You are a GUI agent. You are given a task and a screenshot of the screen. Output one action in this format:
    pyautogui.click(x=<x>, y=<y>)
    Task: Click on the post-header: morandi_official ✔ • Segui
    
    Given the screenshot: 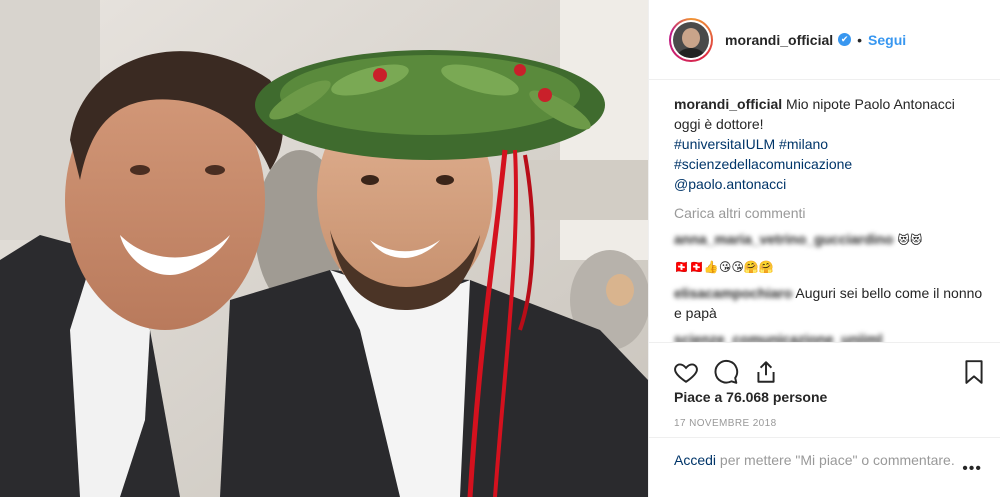 What is the action you would take?
    pyautogui.click(x=824, y=40)
    